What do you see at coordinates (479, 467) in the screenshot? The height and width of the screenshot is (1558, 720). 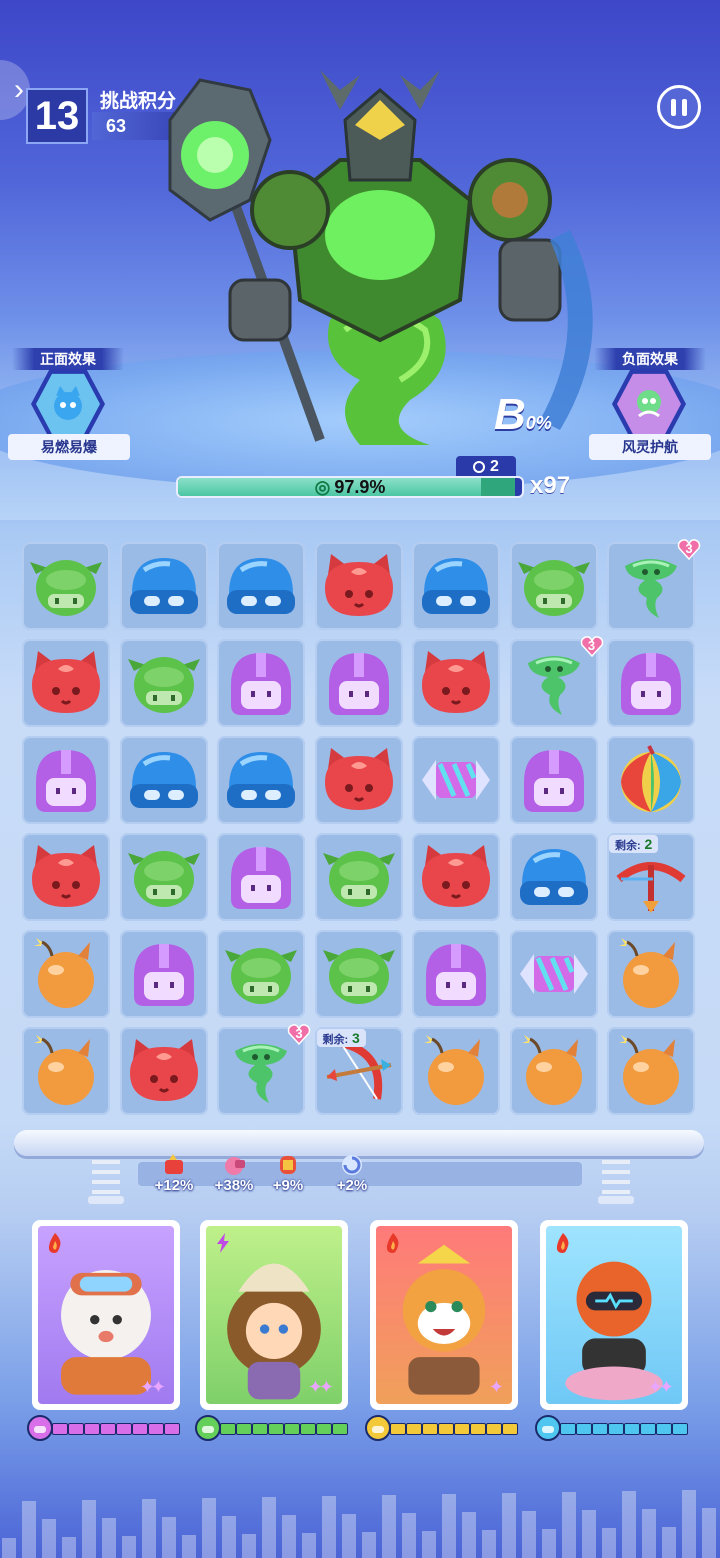 I see `clock-icon` at bounding box center [479, 467].